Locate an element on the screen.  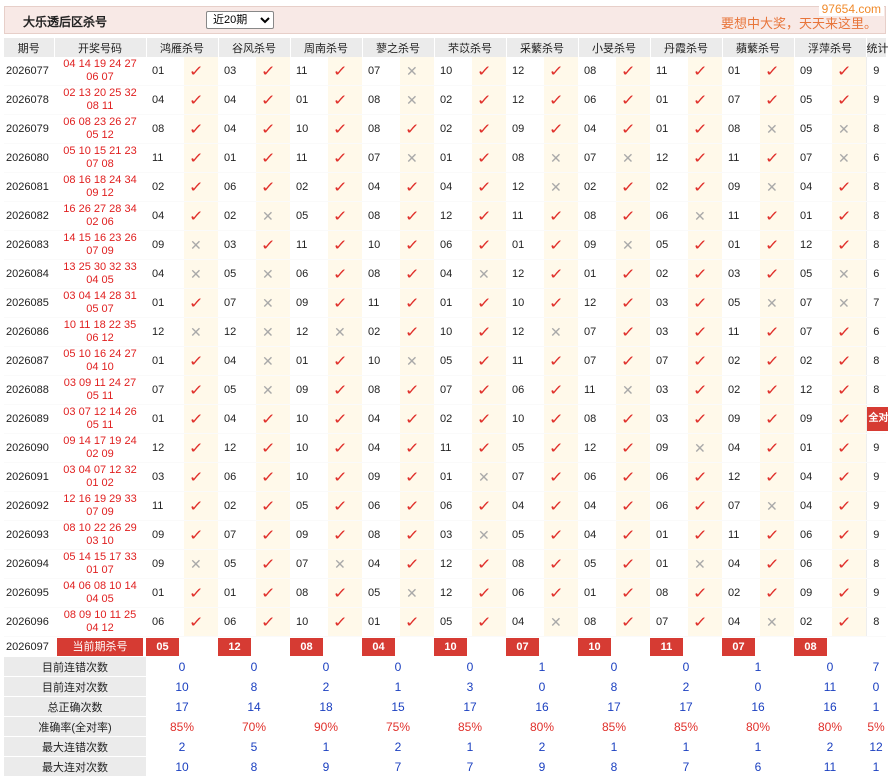
kill-number-cell: 05 is located at coordinates (309, 216).